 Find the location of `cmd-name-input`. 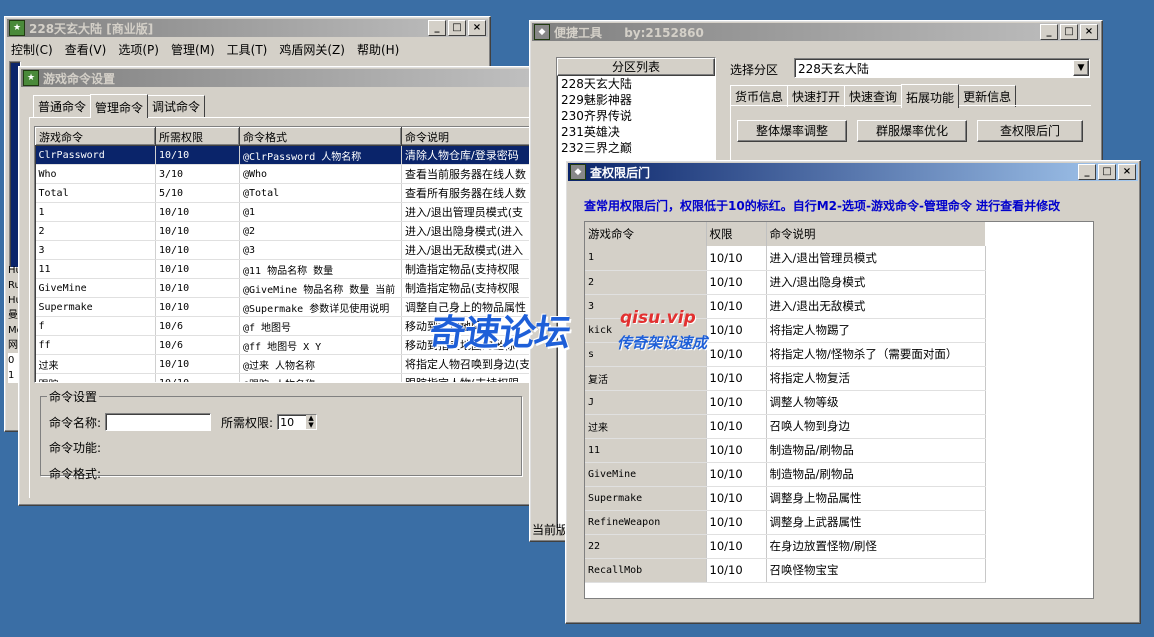

cmd-name-input is located at coordinates (158, 422).